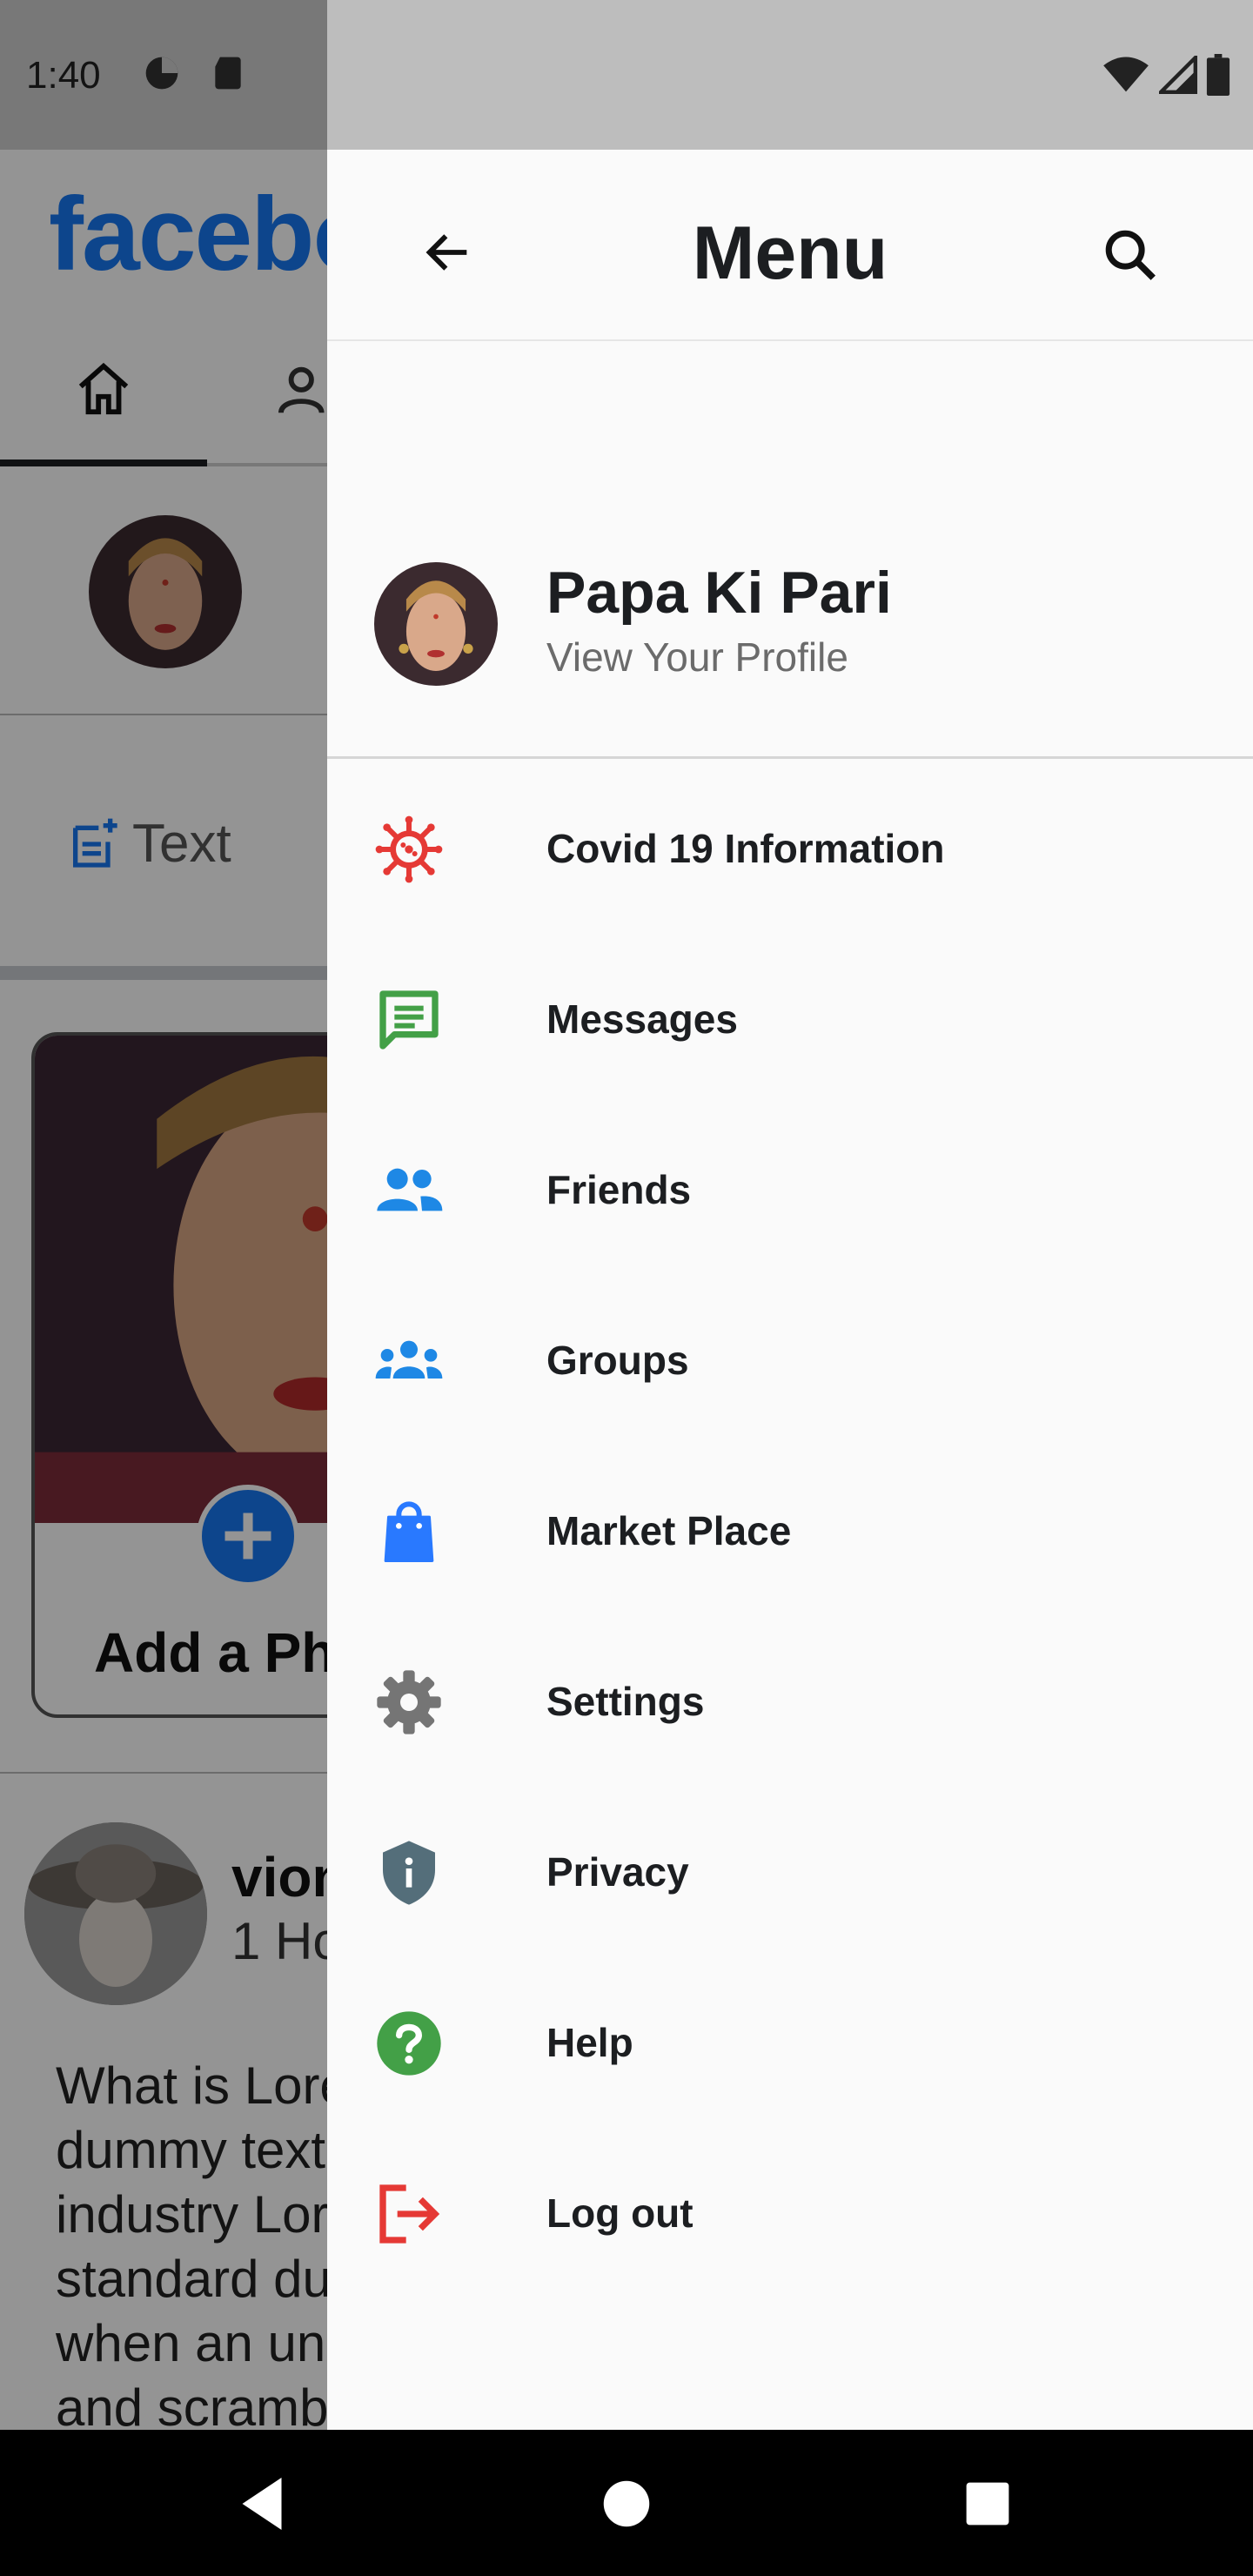 This screenshot has width=1253, height=2576. What do you see at coordinates (790, 1868) in the screenshot?
I see `menu-item-privacy: Privacy` at bounding box center [790, 1868].